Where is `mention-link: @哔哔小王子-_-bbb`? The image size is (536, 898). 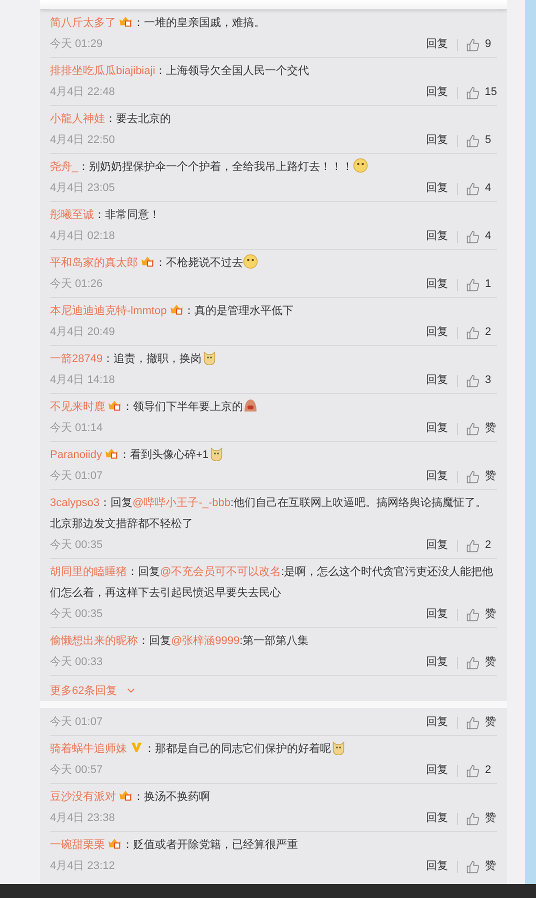
mention-link: @哔哔小王子-_-bbb is located at coordinates (181, 503).